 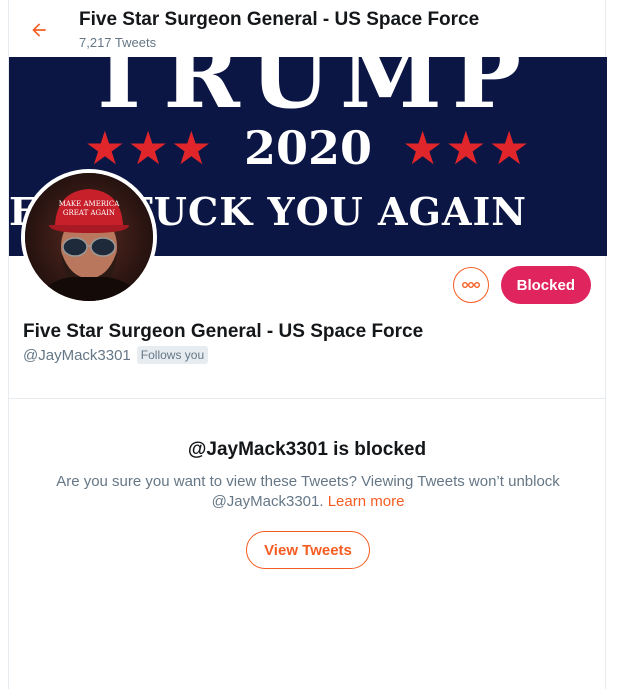 I want to click on profile-actions: Blocked, so click(x=521, y=285).